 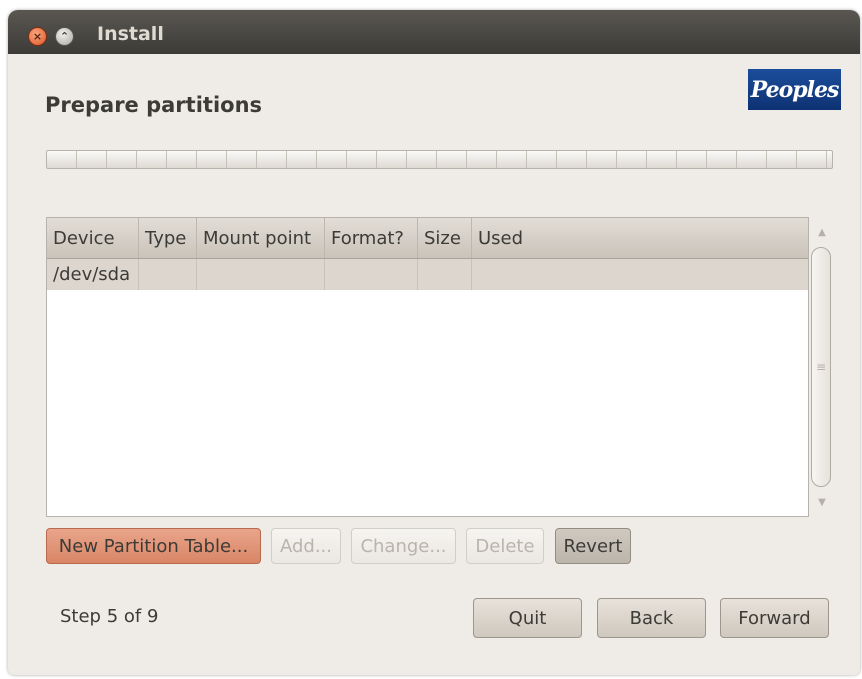 I want to click on title-bar: × ⌃ Install, so click(x=434, y=32).